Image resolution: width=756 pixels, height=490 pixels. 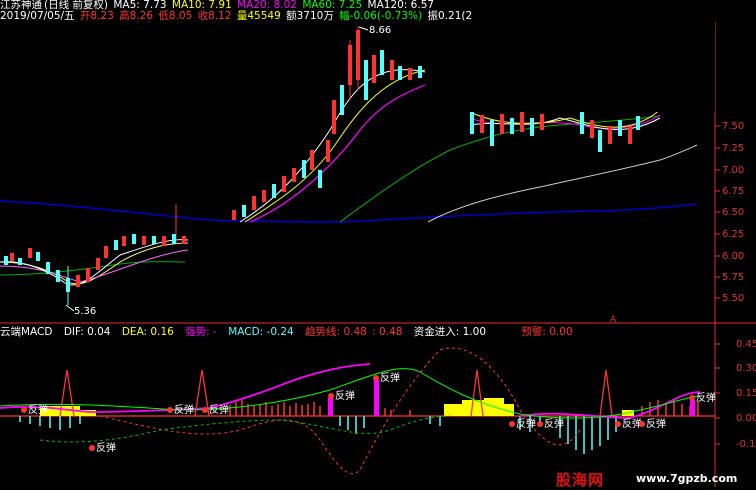 What do you see at coordinates (733, 148) in the screenshot?
I see `price-tick: 7.25` at bounding box center [733, 148].